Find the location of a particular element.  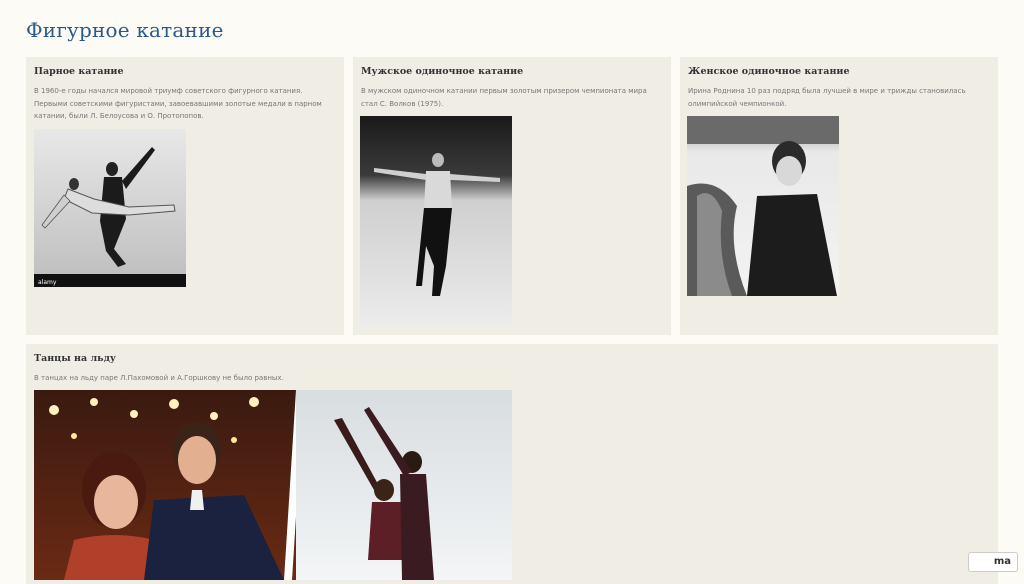

mens-single-photo is located at coordinates (436, 221).